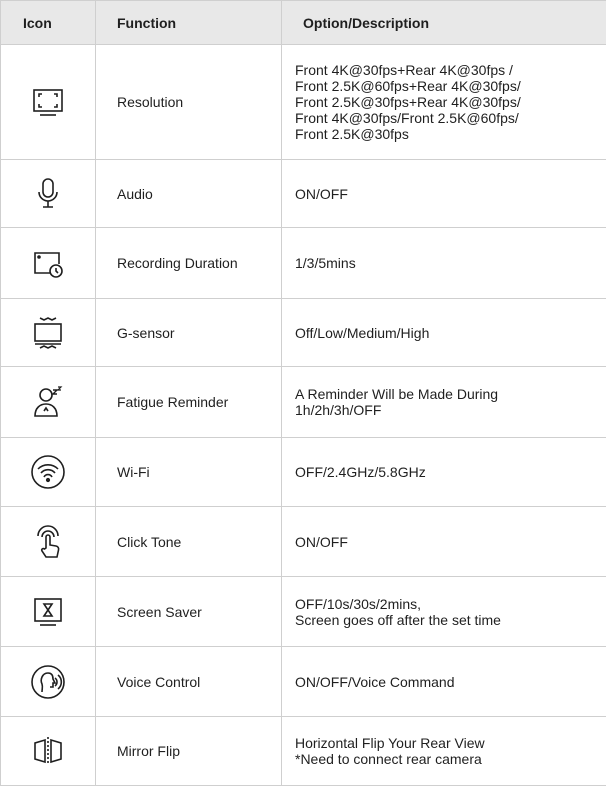 Image resolution: width=606 pixels, height=809 pixels. What do you see at coordinates (48, 402) in the screenshot?
I see `fatigue-icon` at bounding box center [48, 402].